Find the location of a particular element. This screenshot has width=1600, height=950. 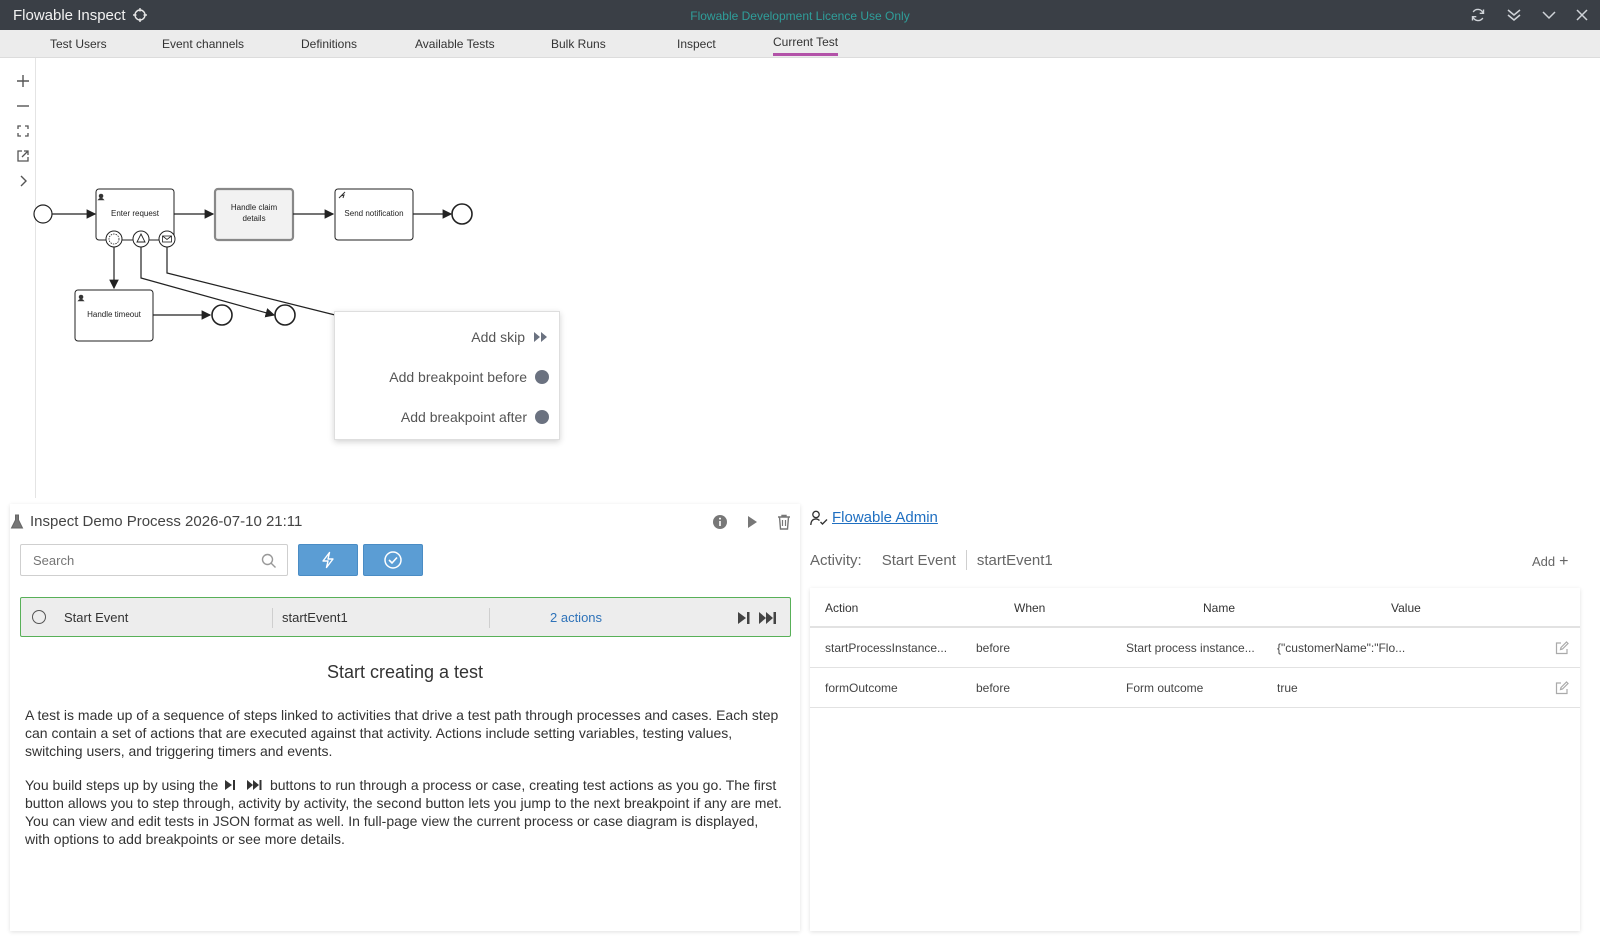

col-action: Action is located at coordinates (841, 608).